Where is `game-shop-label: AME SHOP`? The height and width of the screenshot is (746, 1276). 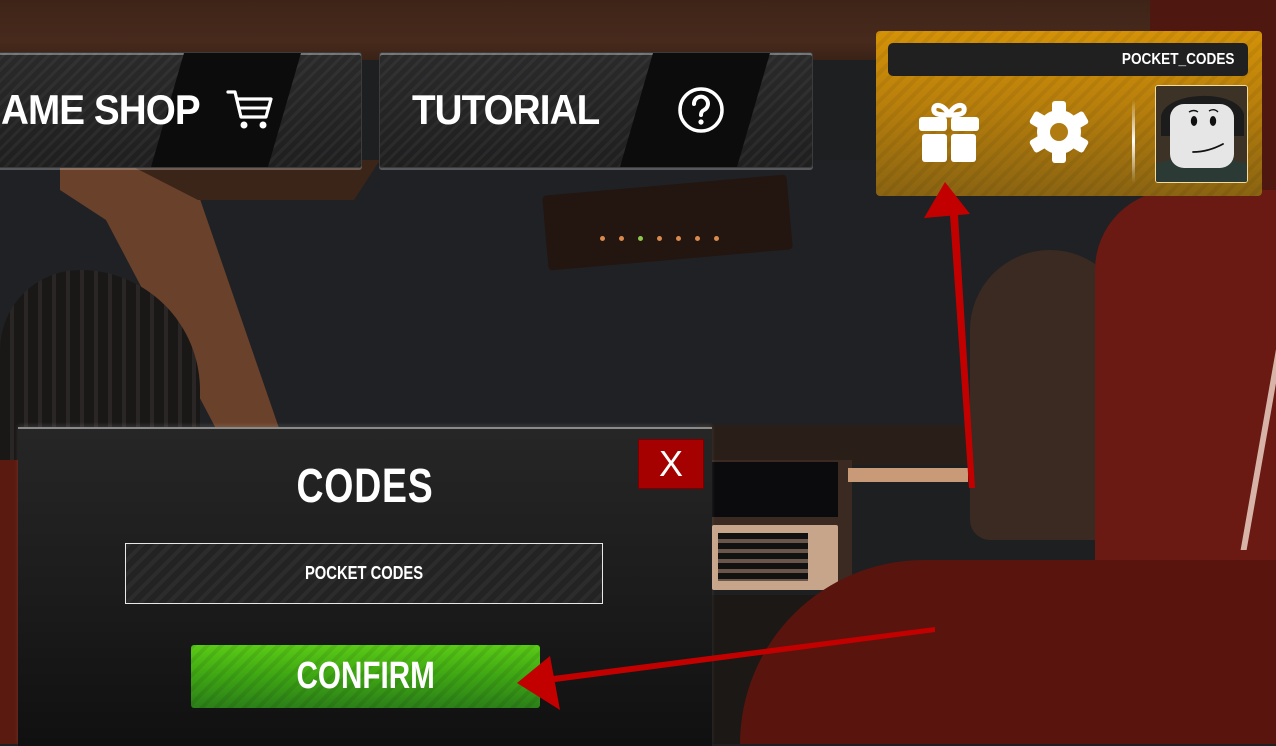
game-shop-label: AME SHOP is located at coordinates (101, 109).